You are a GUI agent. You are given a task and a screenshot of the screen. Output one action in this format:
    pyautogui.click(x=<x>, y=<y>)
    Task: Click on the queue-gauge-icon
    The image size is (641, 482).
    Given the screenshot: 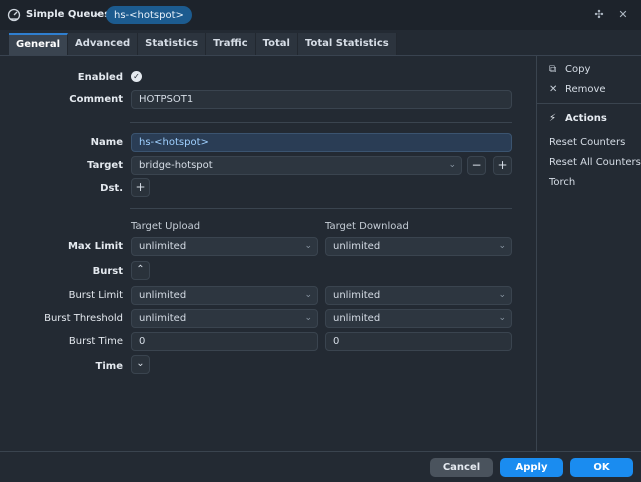 What is the action you would take?
    pyautogui.click(x=14, y=15)
    